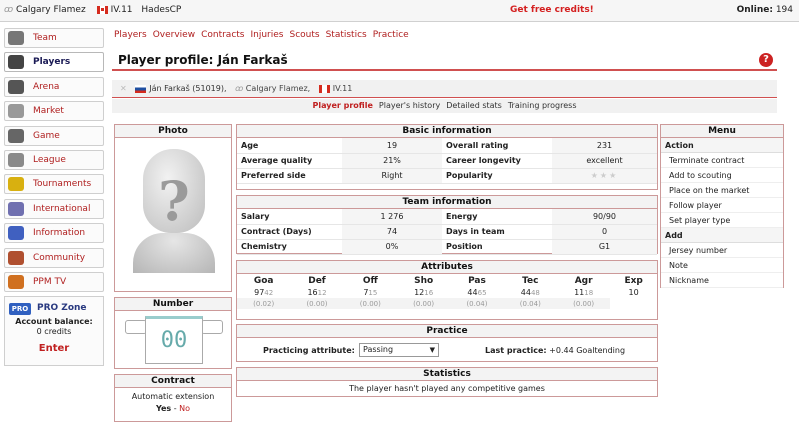  Describe the element at coordinates (474, 105) in the screenshot. I see `tab-detailed-stats: Detailed stats` at that location.